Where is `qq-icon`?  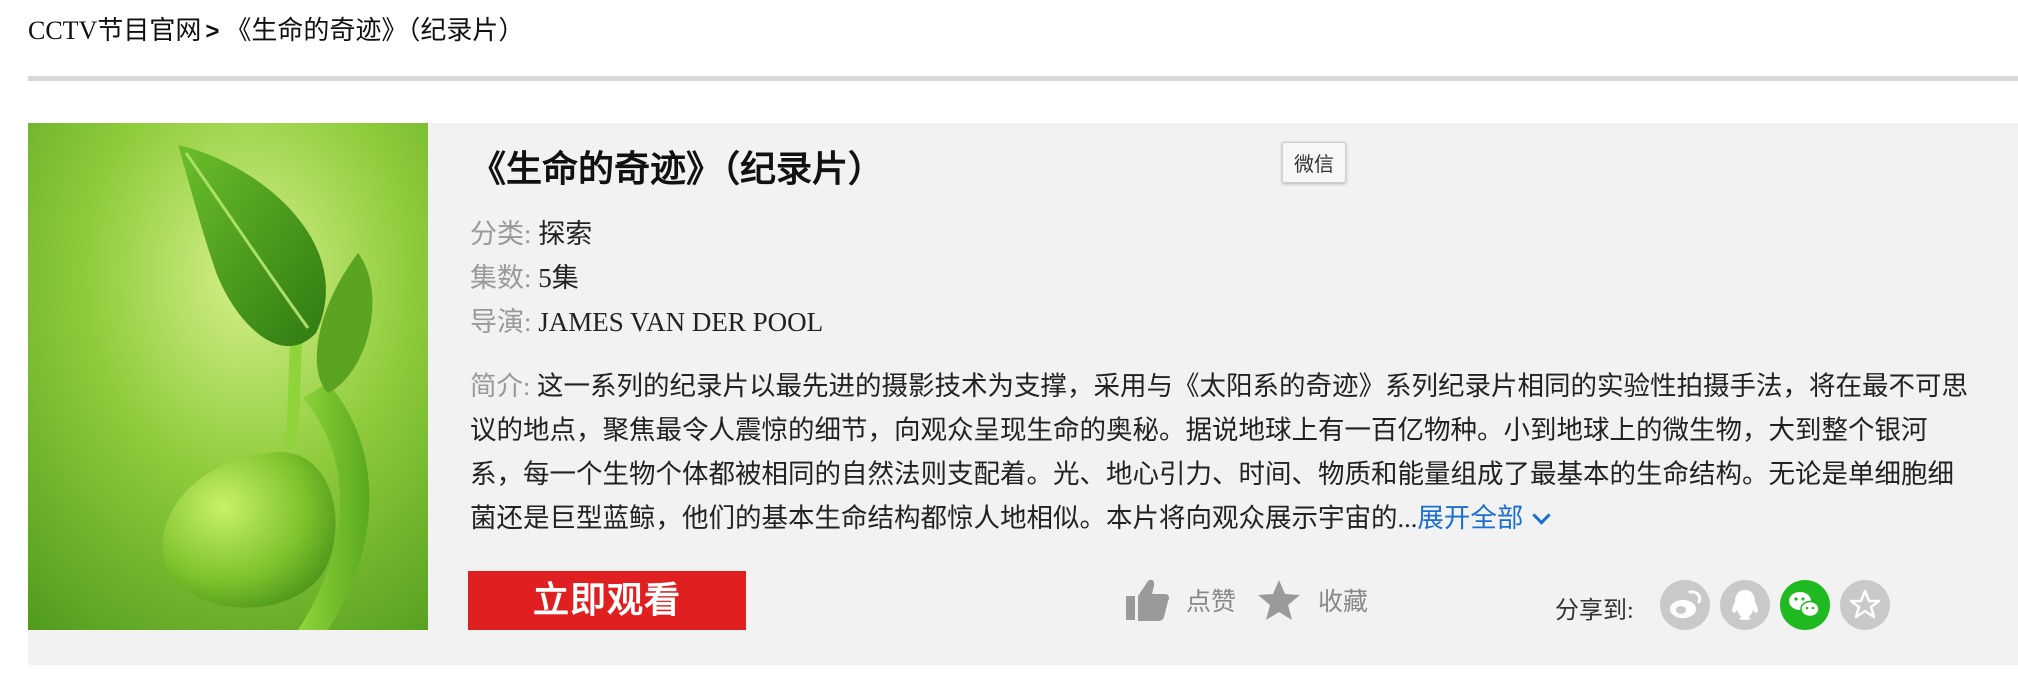 qq-icon is located at coordinates (1745, 605).